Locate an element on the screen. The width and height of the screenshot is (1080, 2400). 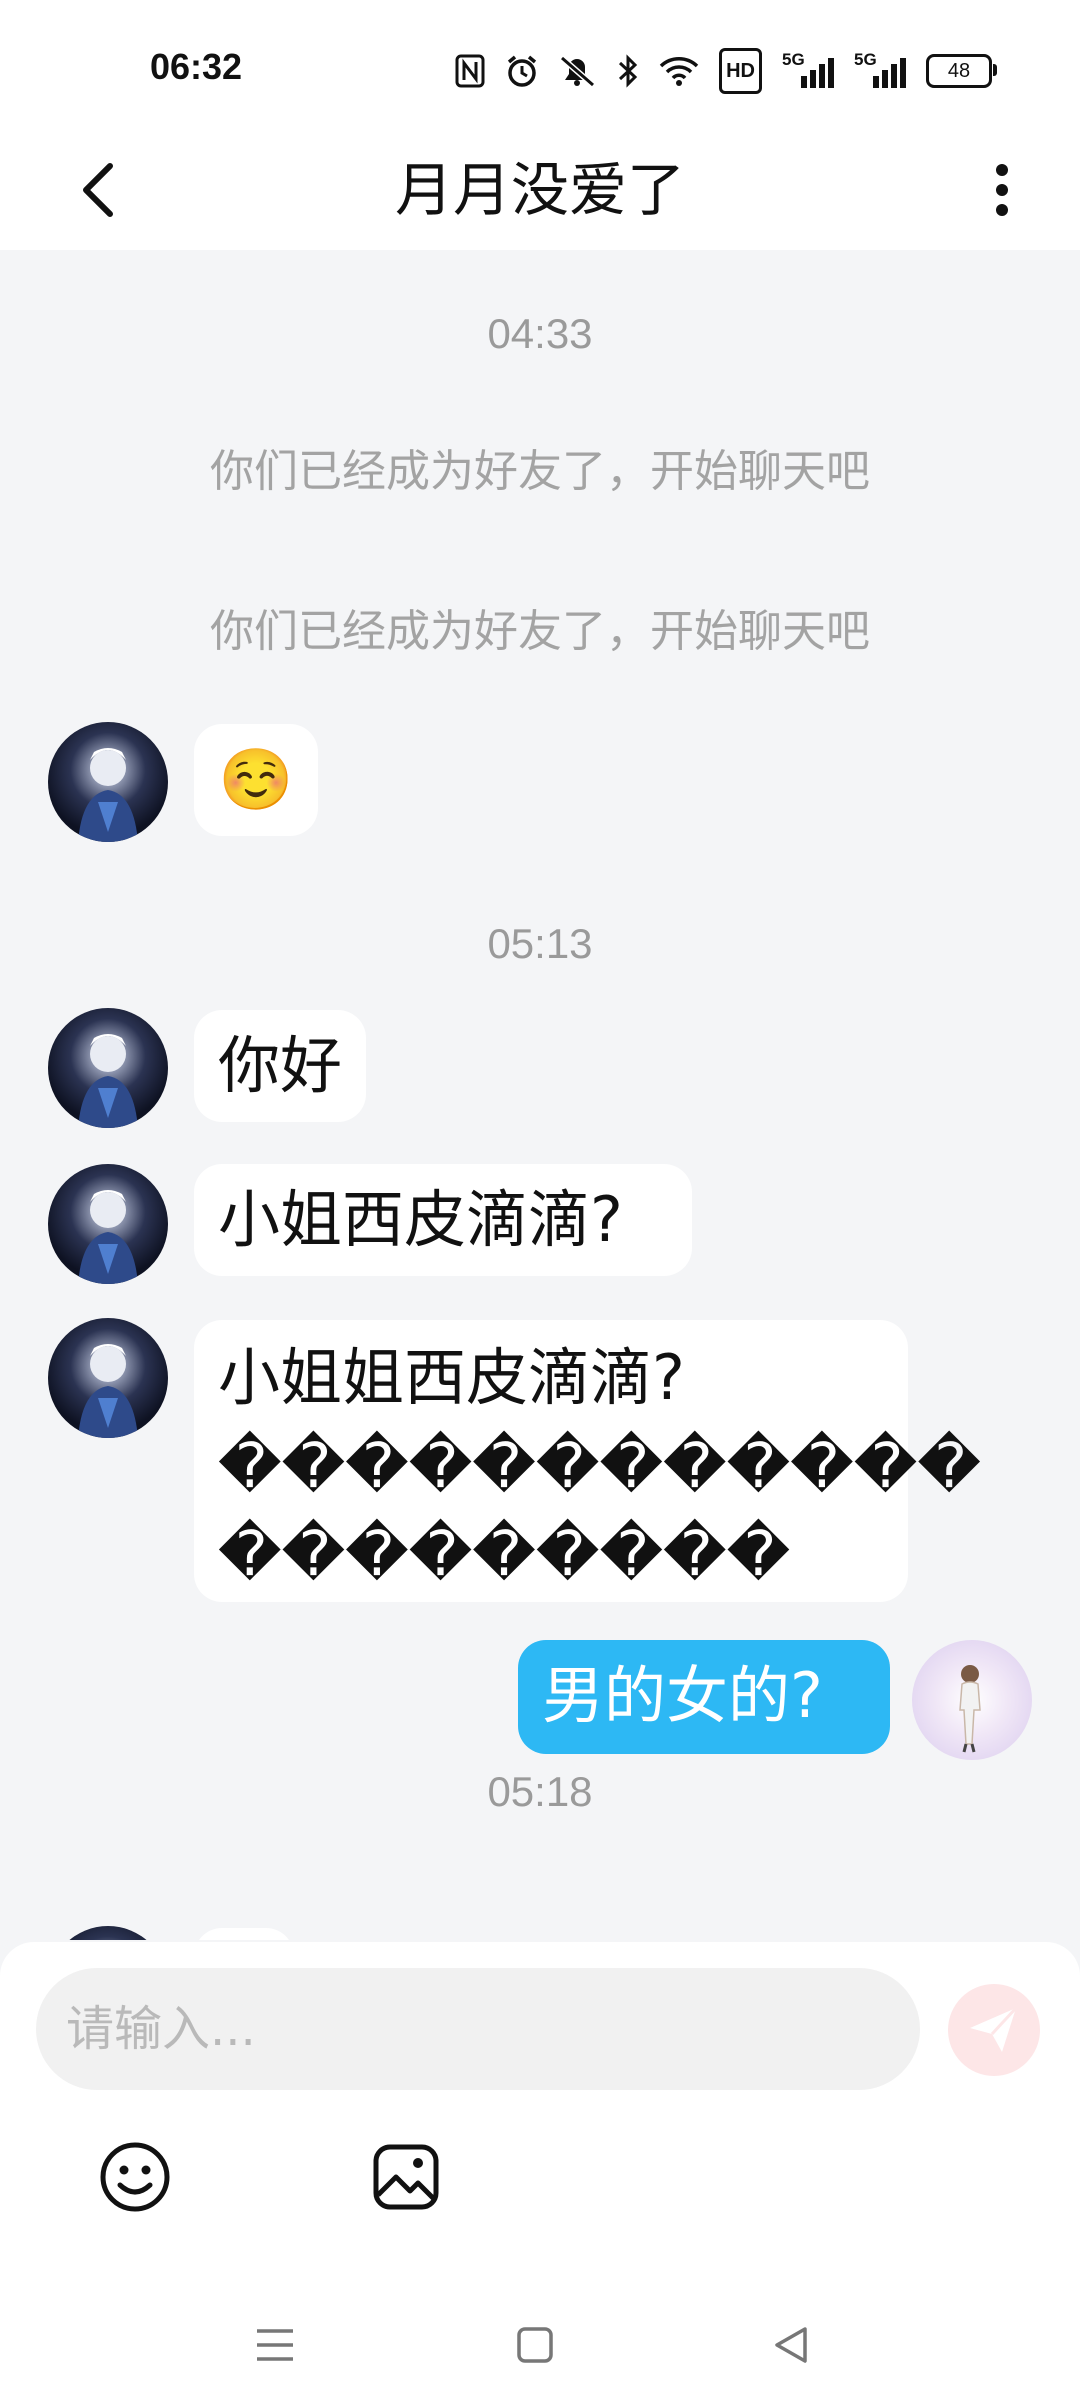
more-vertical-icon is located at coordinates (1002, 190).